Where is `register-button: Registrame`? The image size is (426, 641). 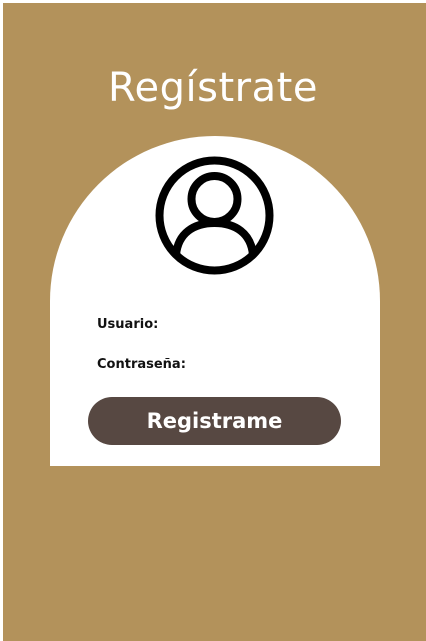 register-button: Registrame is located at coordinates (214, 421).